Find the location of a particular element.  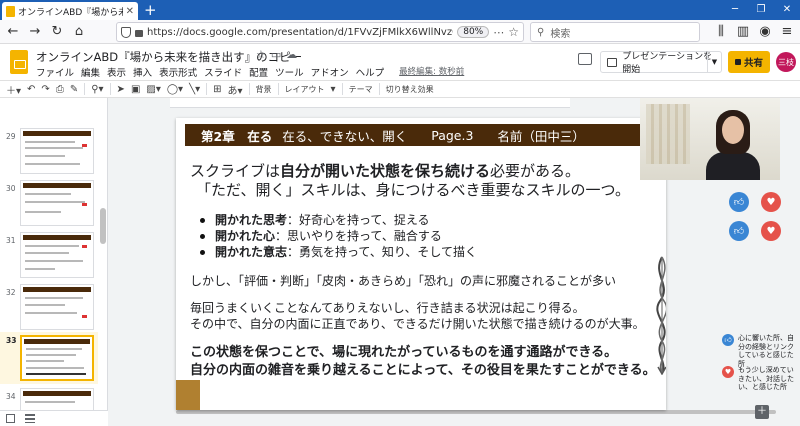

shape-icon: ◯▾ is located at coordinates (175, 89).